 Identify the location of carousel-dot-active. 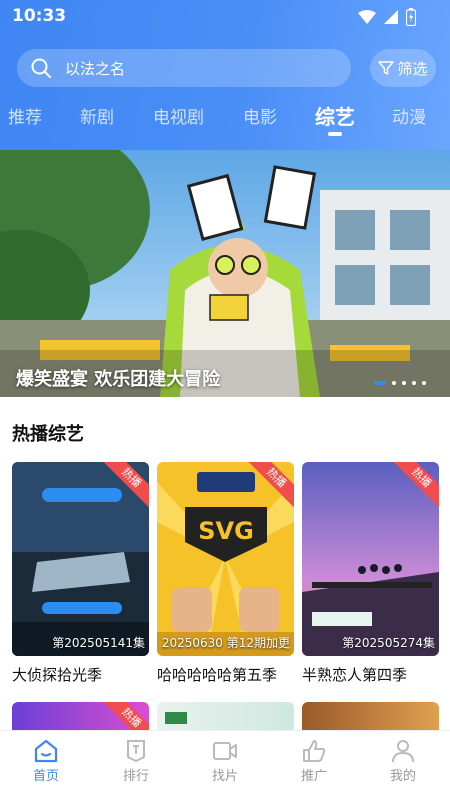
(380, 383).